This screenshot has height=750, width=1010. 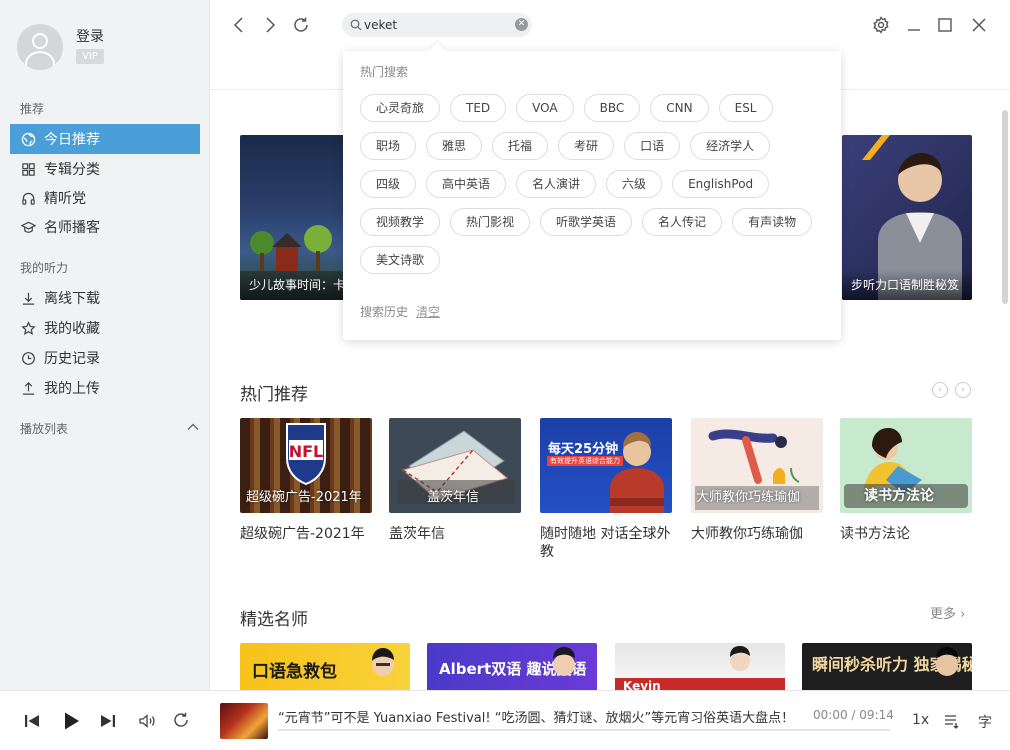 I want to click on hot-search-tag: VOA, so click(x=545, y=108).